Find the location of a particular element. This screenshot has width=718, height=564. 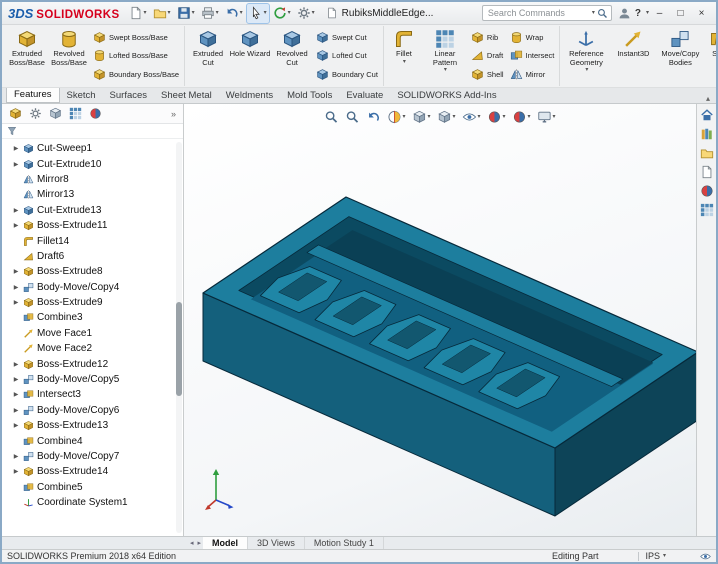

edit-appearance-button: ▾ is located at coordinates (497, 117).